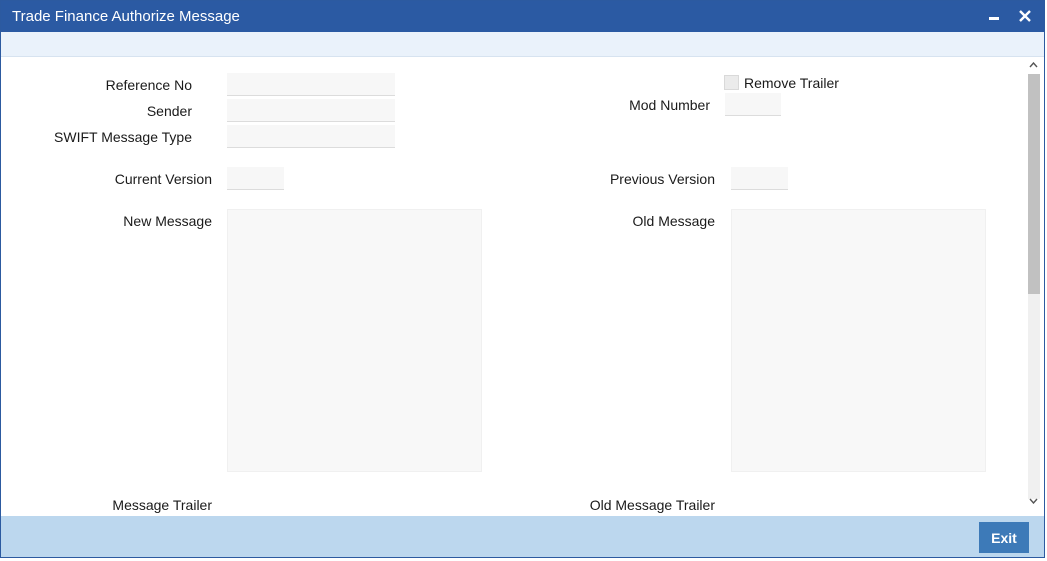 The width and height of the screenshot is (1047, 561). Describe the element at coordinates (311, 84) in the screenshot. I see `reference-no-field` at that location.